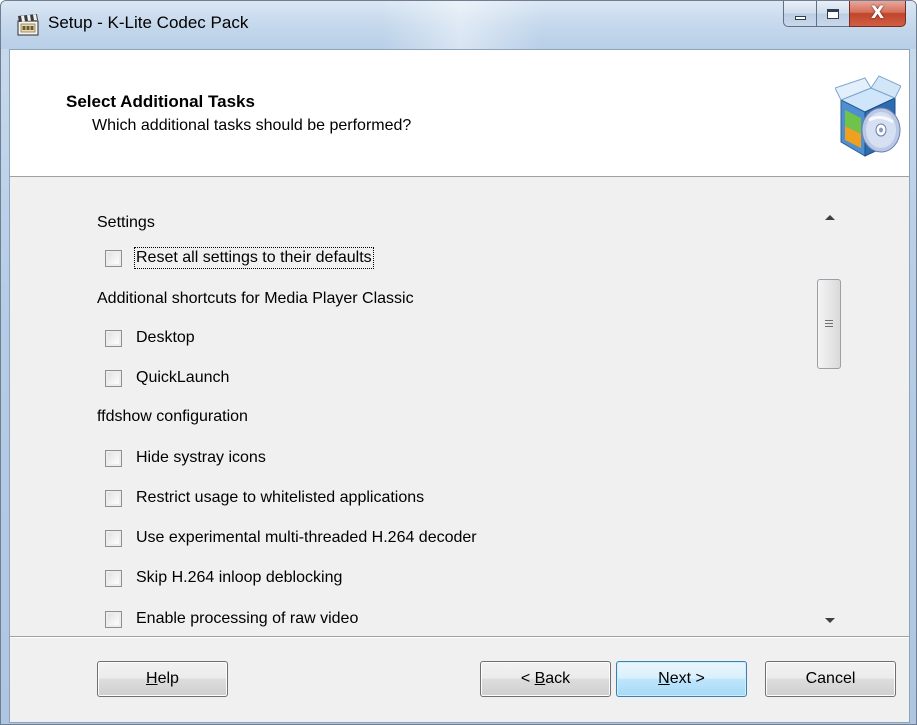 Image resolution: width=917 pixels, height=725 pixels. Describe the element at coordinates (459, 637) in the screenshot. I see `footer-divider` at that location.